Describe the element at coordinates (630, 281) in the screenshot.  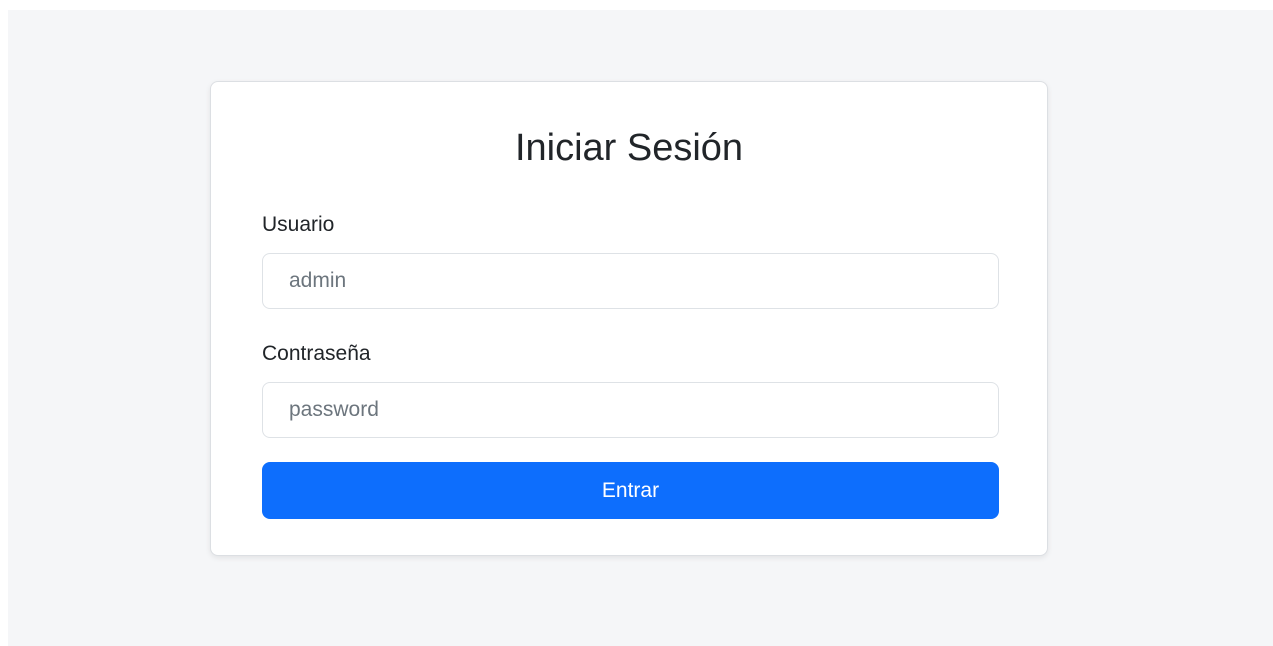
I see `username-input` at that location.